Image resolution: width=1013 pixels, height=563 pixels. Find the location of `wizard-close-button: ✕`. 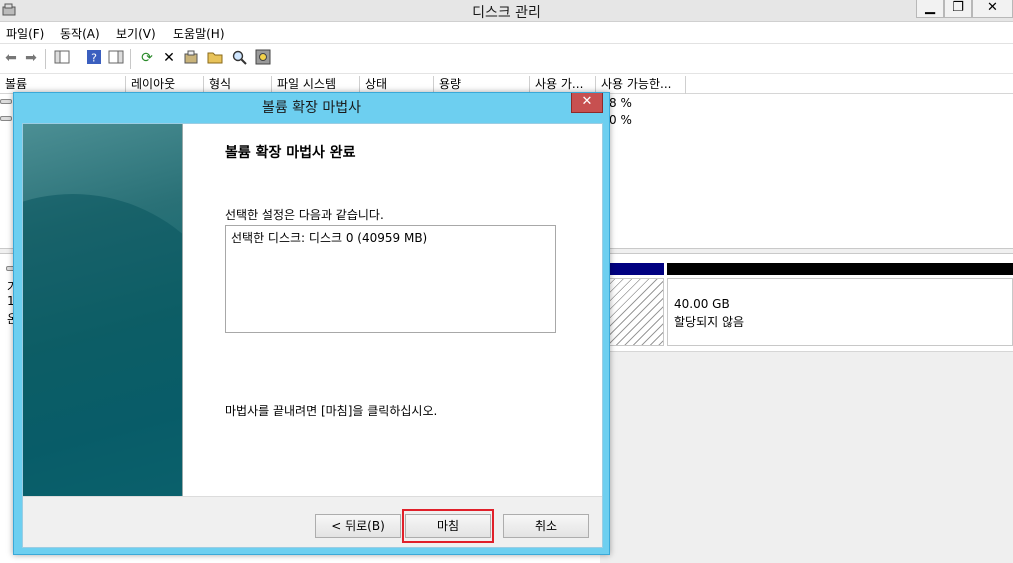

wizard-close-button: ✕ is located at coordinates (587, 103).